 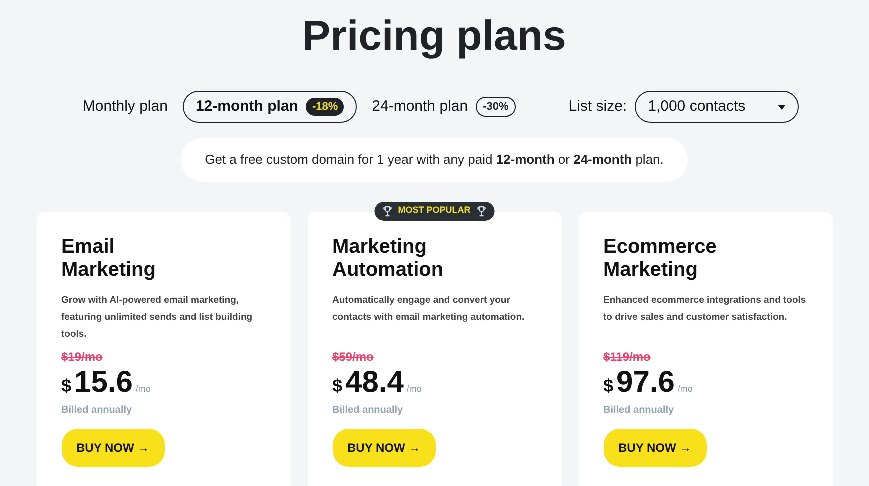 What do you see at coordinates (434, 160) in the screenshot?
I see `promo-banner: Get a free custom domain for 1 year with any paid 12-month or 24-month plan.` at bounding box center [434, 160].